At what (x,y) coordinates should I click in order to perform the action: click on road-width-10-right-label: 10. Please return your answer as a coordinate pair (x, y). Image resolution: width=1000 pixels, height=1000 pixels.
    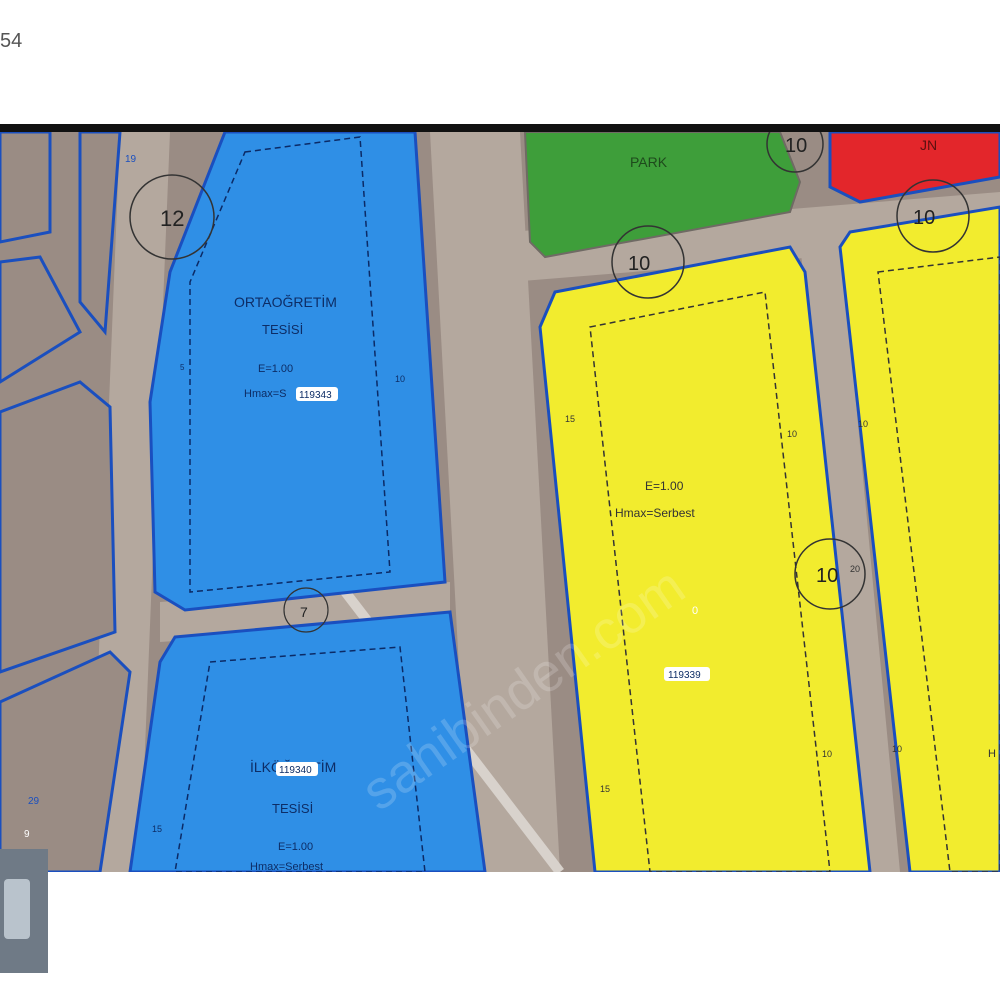
    Looking at the image, I should click on (924, 218).